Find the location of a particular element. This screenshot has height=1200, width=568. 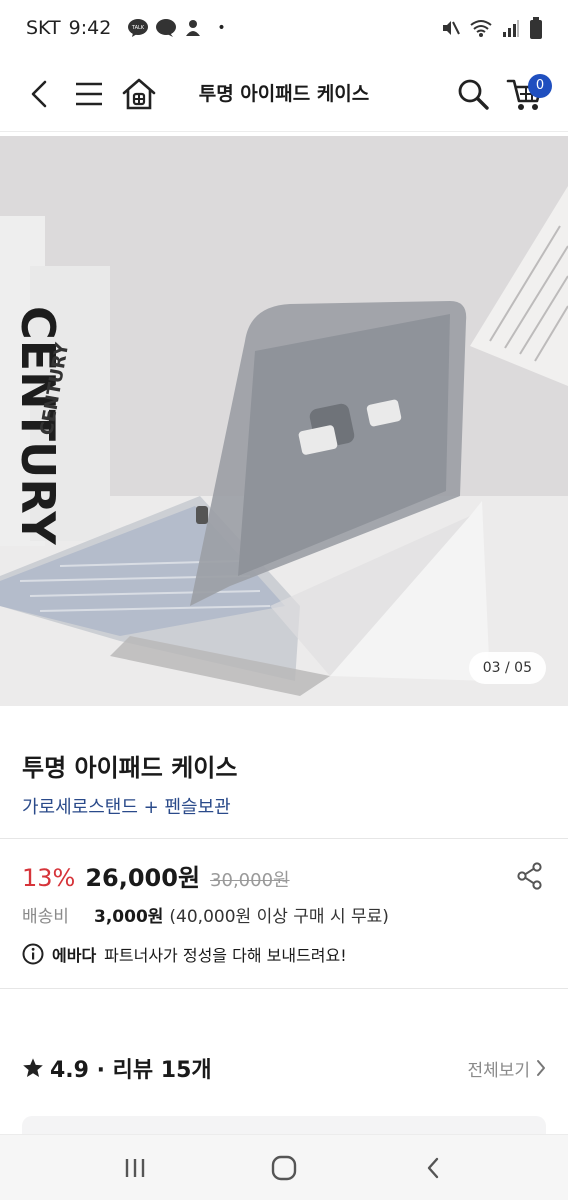

back-nav-button is located at coordinates (433, 1168).